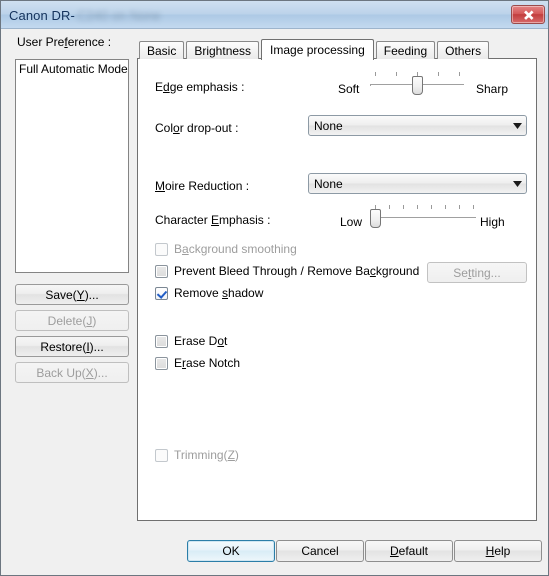  I want to click on tab-brightness: Brightness, so click(223, 50).